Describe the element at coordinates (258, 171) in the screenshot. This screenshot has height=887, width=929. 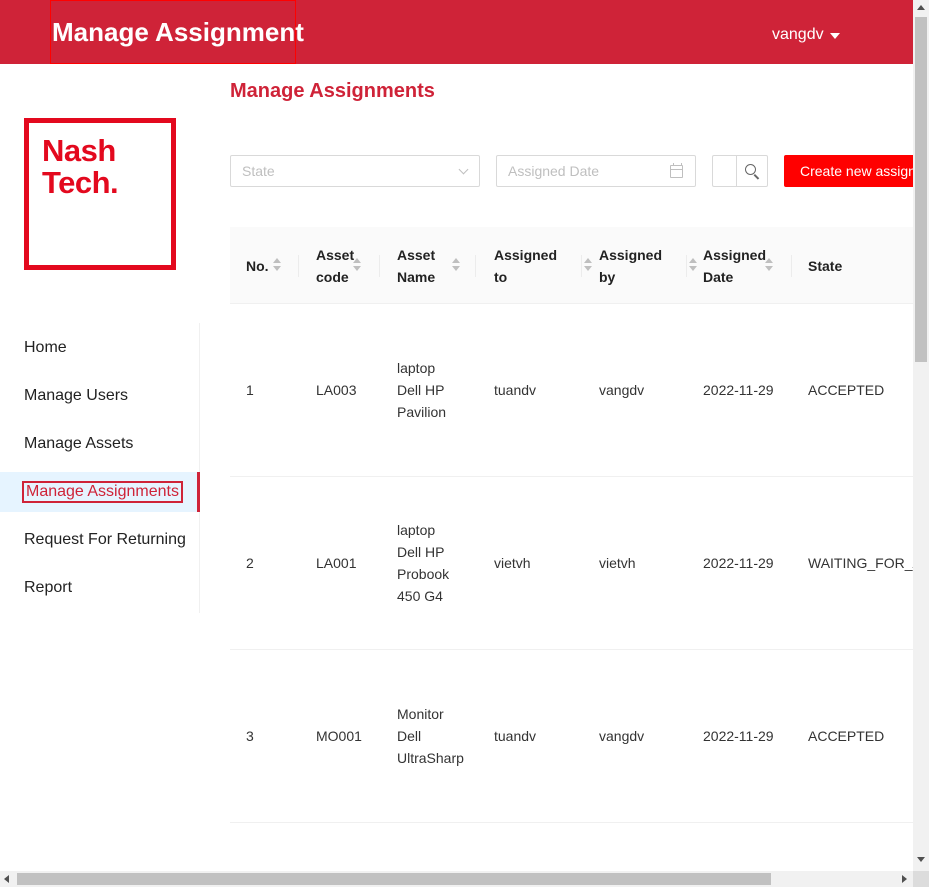
I see `state-filter-placeholder: State` at that location.